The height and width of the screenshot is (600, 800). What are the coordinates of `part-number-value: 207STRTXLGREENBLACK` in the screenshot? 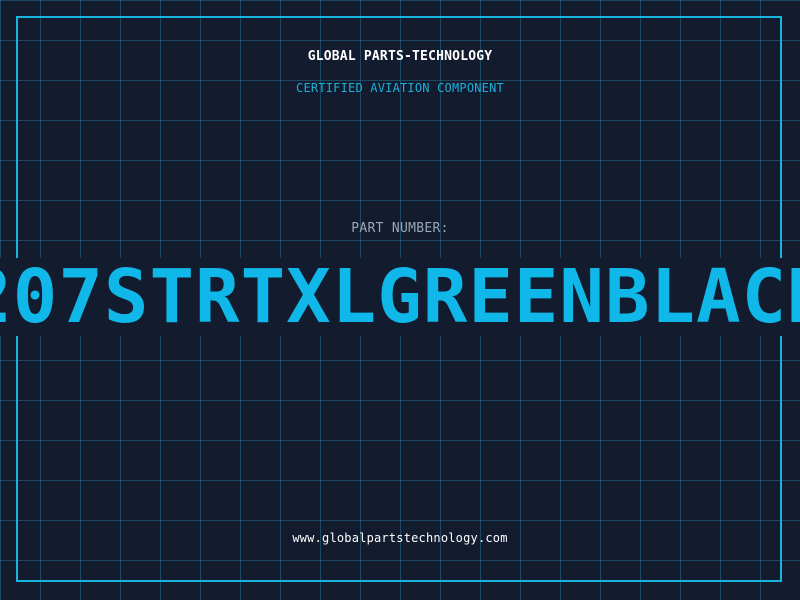 It's located at (400, 297).